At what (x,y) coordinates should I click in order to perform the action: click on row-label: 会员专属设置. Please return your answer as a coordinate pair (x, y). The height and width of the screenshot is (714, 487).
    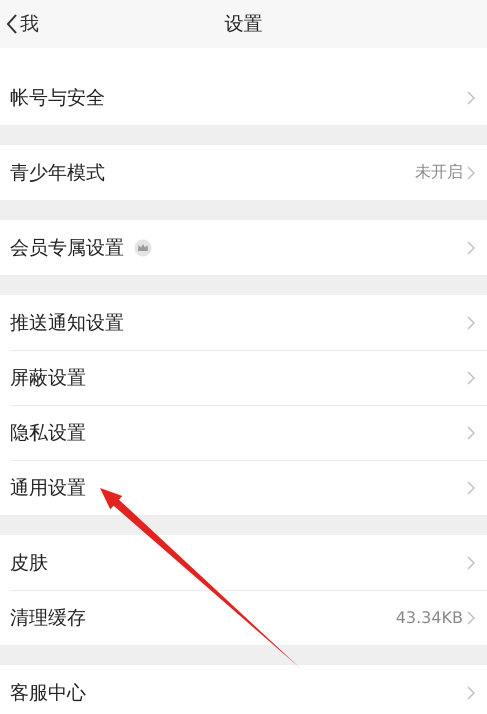
    Looking at the image, I should click on (67, 248).